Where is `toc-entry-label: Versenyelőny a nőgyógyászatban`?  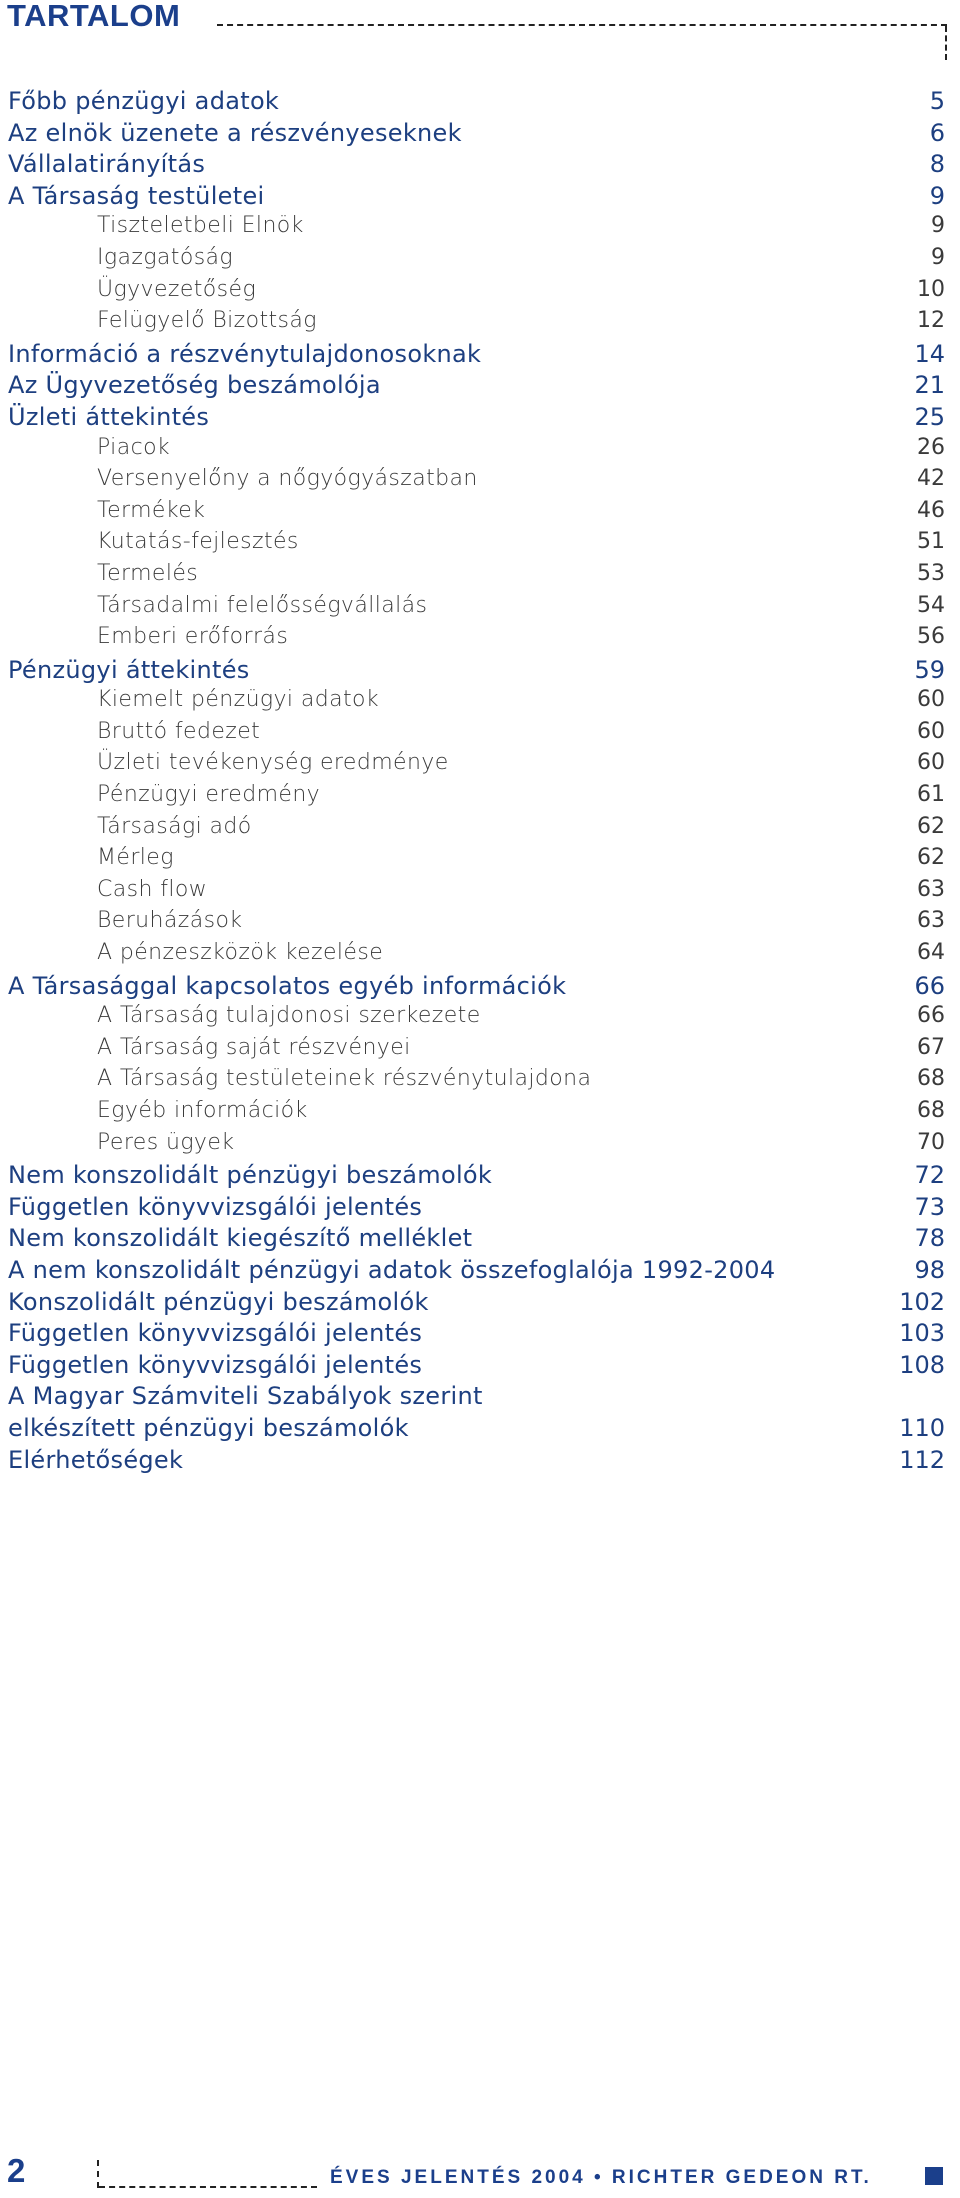 toc-entry-label: Versenyelőny a nőgyógyászatban is located at coordinates (287, 479).